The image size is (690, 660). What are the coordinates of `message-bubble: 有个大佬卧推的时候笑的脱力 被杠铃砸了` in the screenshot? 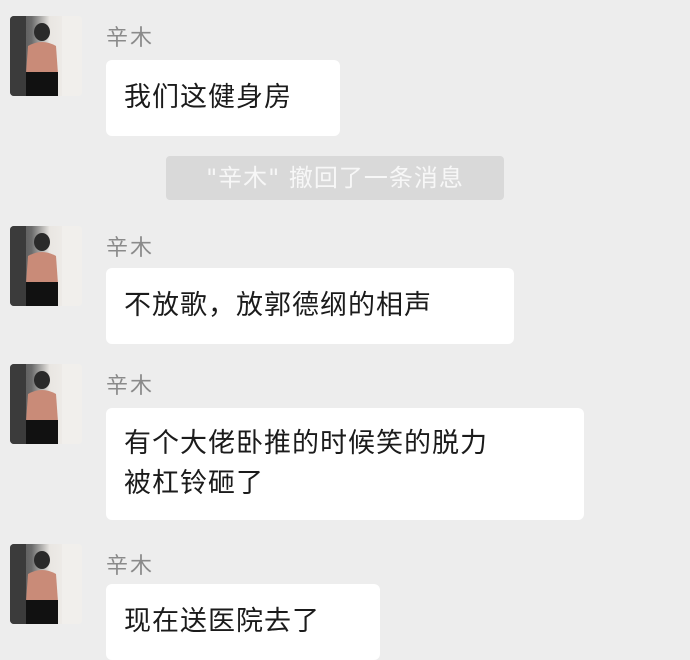 It's located at (345, 464).